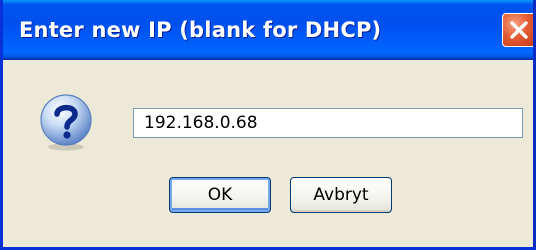  I want to click on ok-button: OK, so click(220, 195).